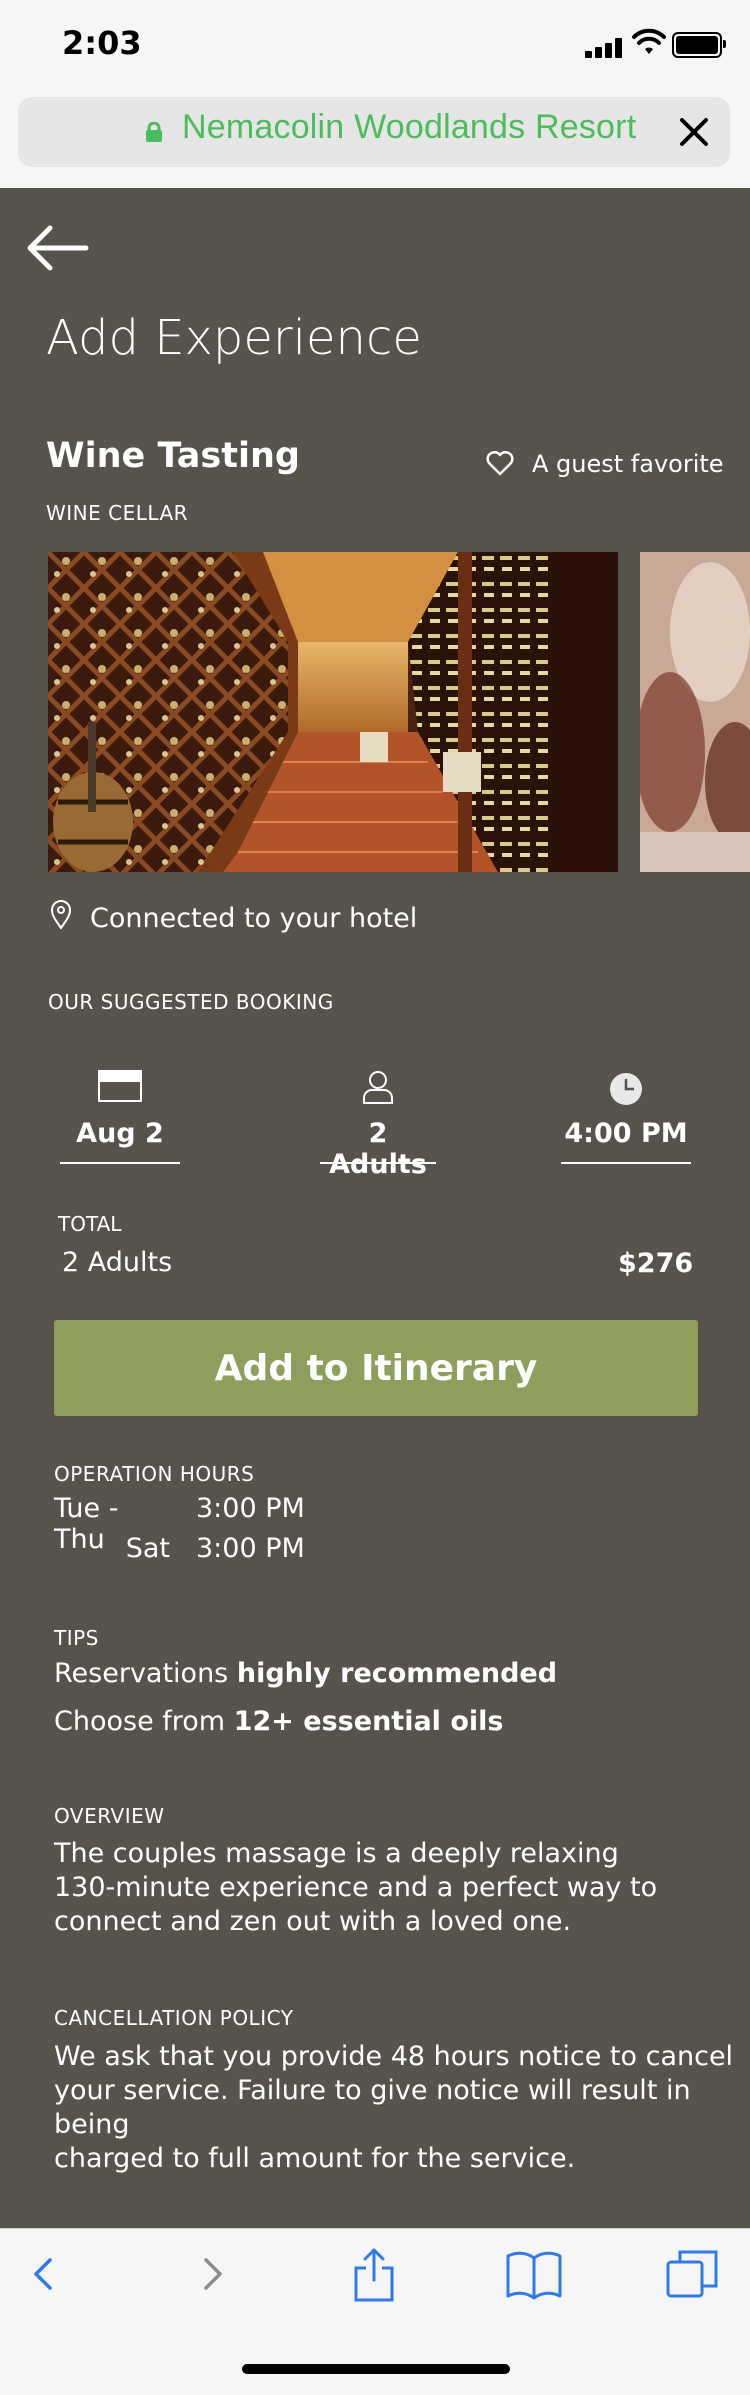 The width and height of the screenshot is (750, 2395). Describe the element at coordinates (374, 2274) in the screenshot. I see `share-icon` at that location.